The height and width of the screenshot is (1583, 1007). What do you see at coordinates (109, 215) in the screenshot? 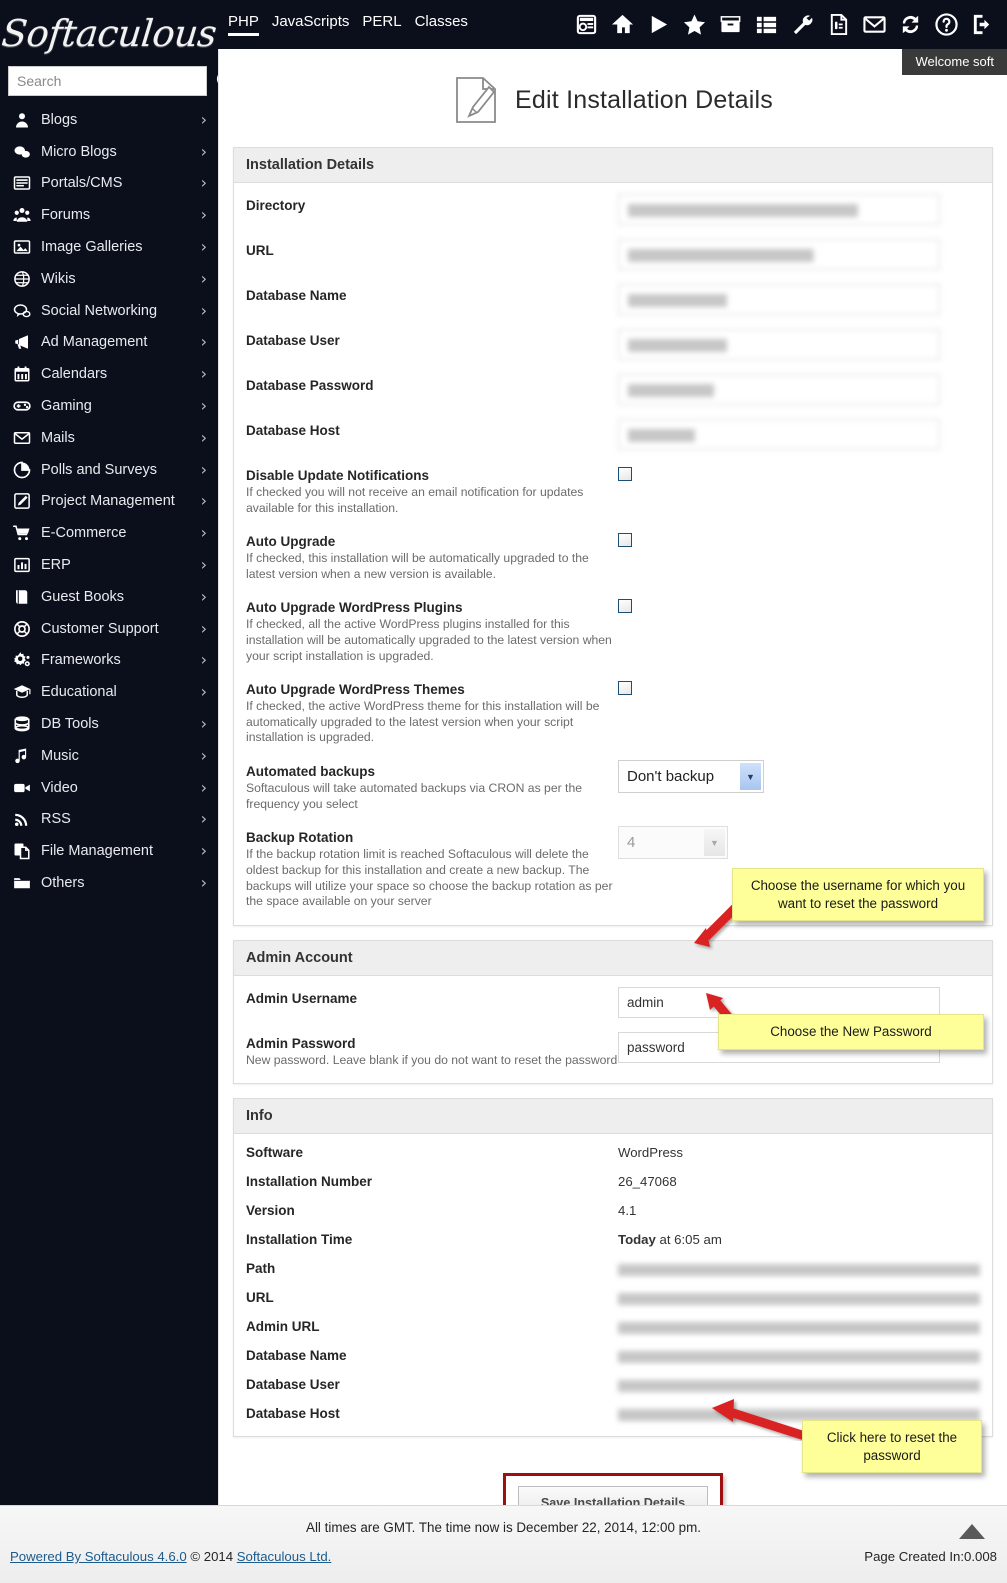
I see `sidebar-item-forums: Forums ›` at bounding box center [109, 215].